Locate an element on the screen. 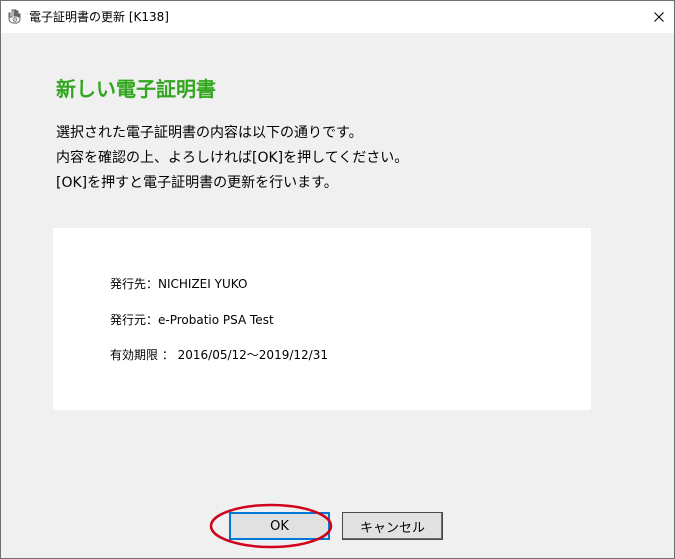 This screenshot has height=559, width=675. cancel-button: キャンセル is located at coordinates (392, 526).